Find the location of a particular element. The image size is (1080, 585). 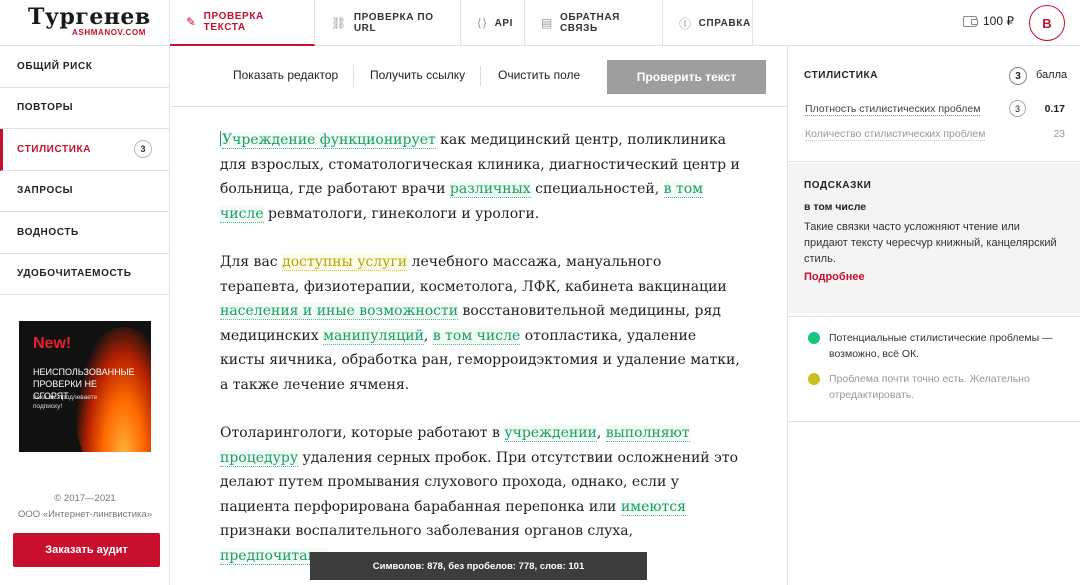

tab-api: ⟨⟩ API is located at coordinates (493, 23).